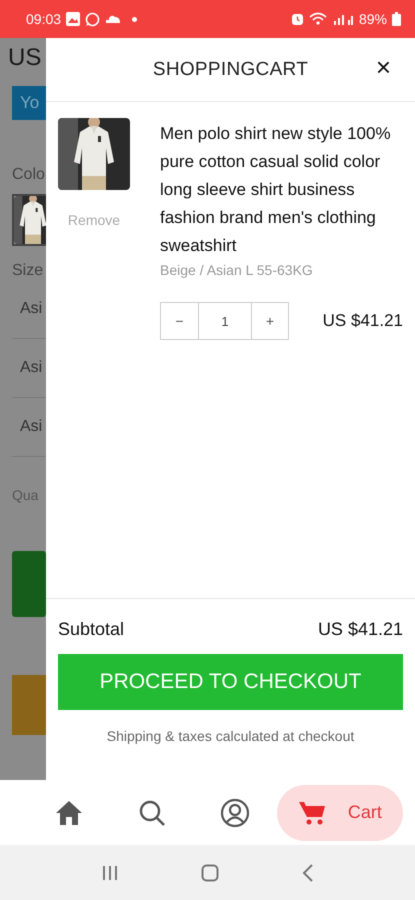 The image size is (415, 900). I want to click on dot-icon, so click(135, 19).